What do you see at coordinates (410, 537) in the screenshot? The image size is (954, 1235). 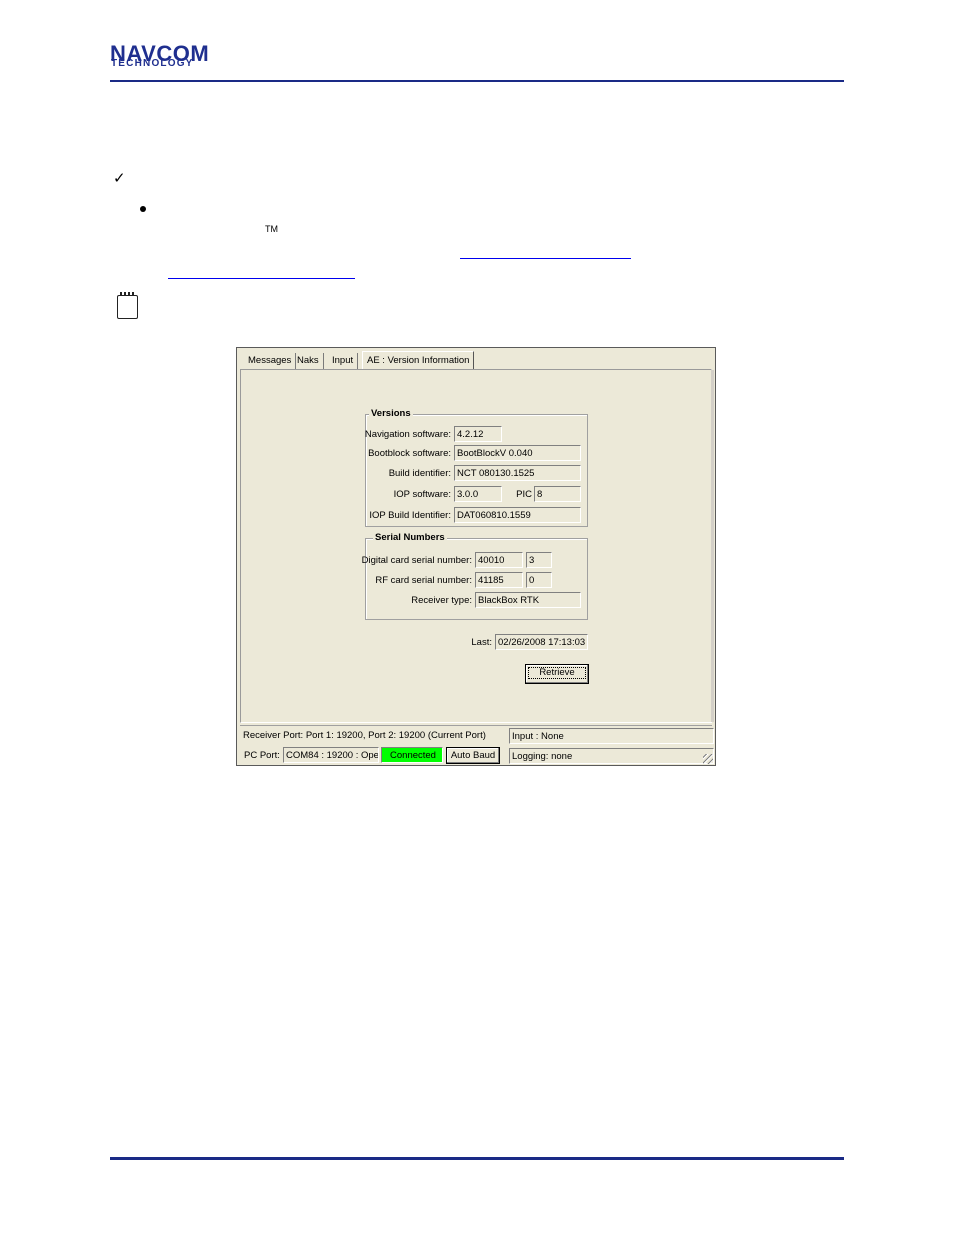 I see `serial-numbers-group-title: Serial Numbers` at bounding box center [410, 537].